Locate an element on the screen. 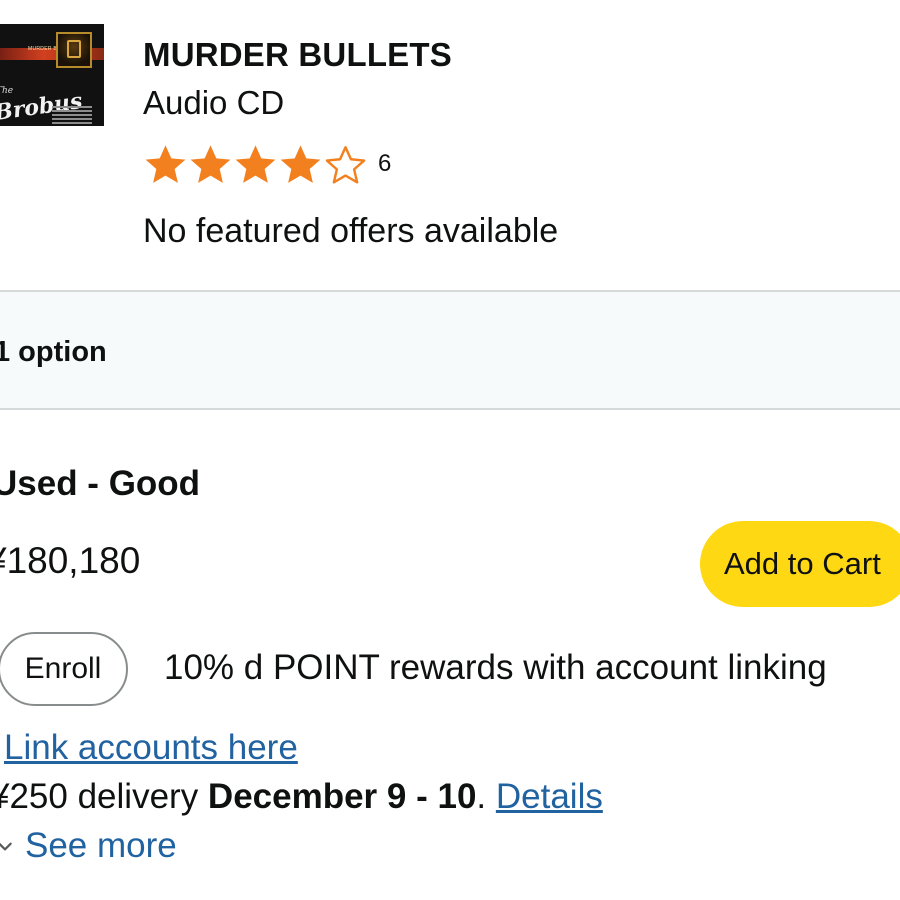  review-count: 6 is located at coordinates (385, 163).